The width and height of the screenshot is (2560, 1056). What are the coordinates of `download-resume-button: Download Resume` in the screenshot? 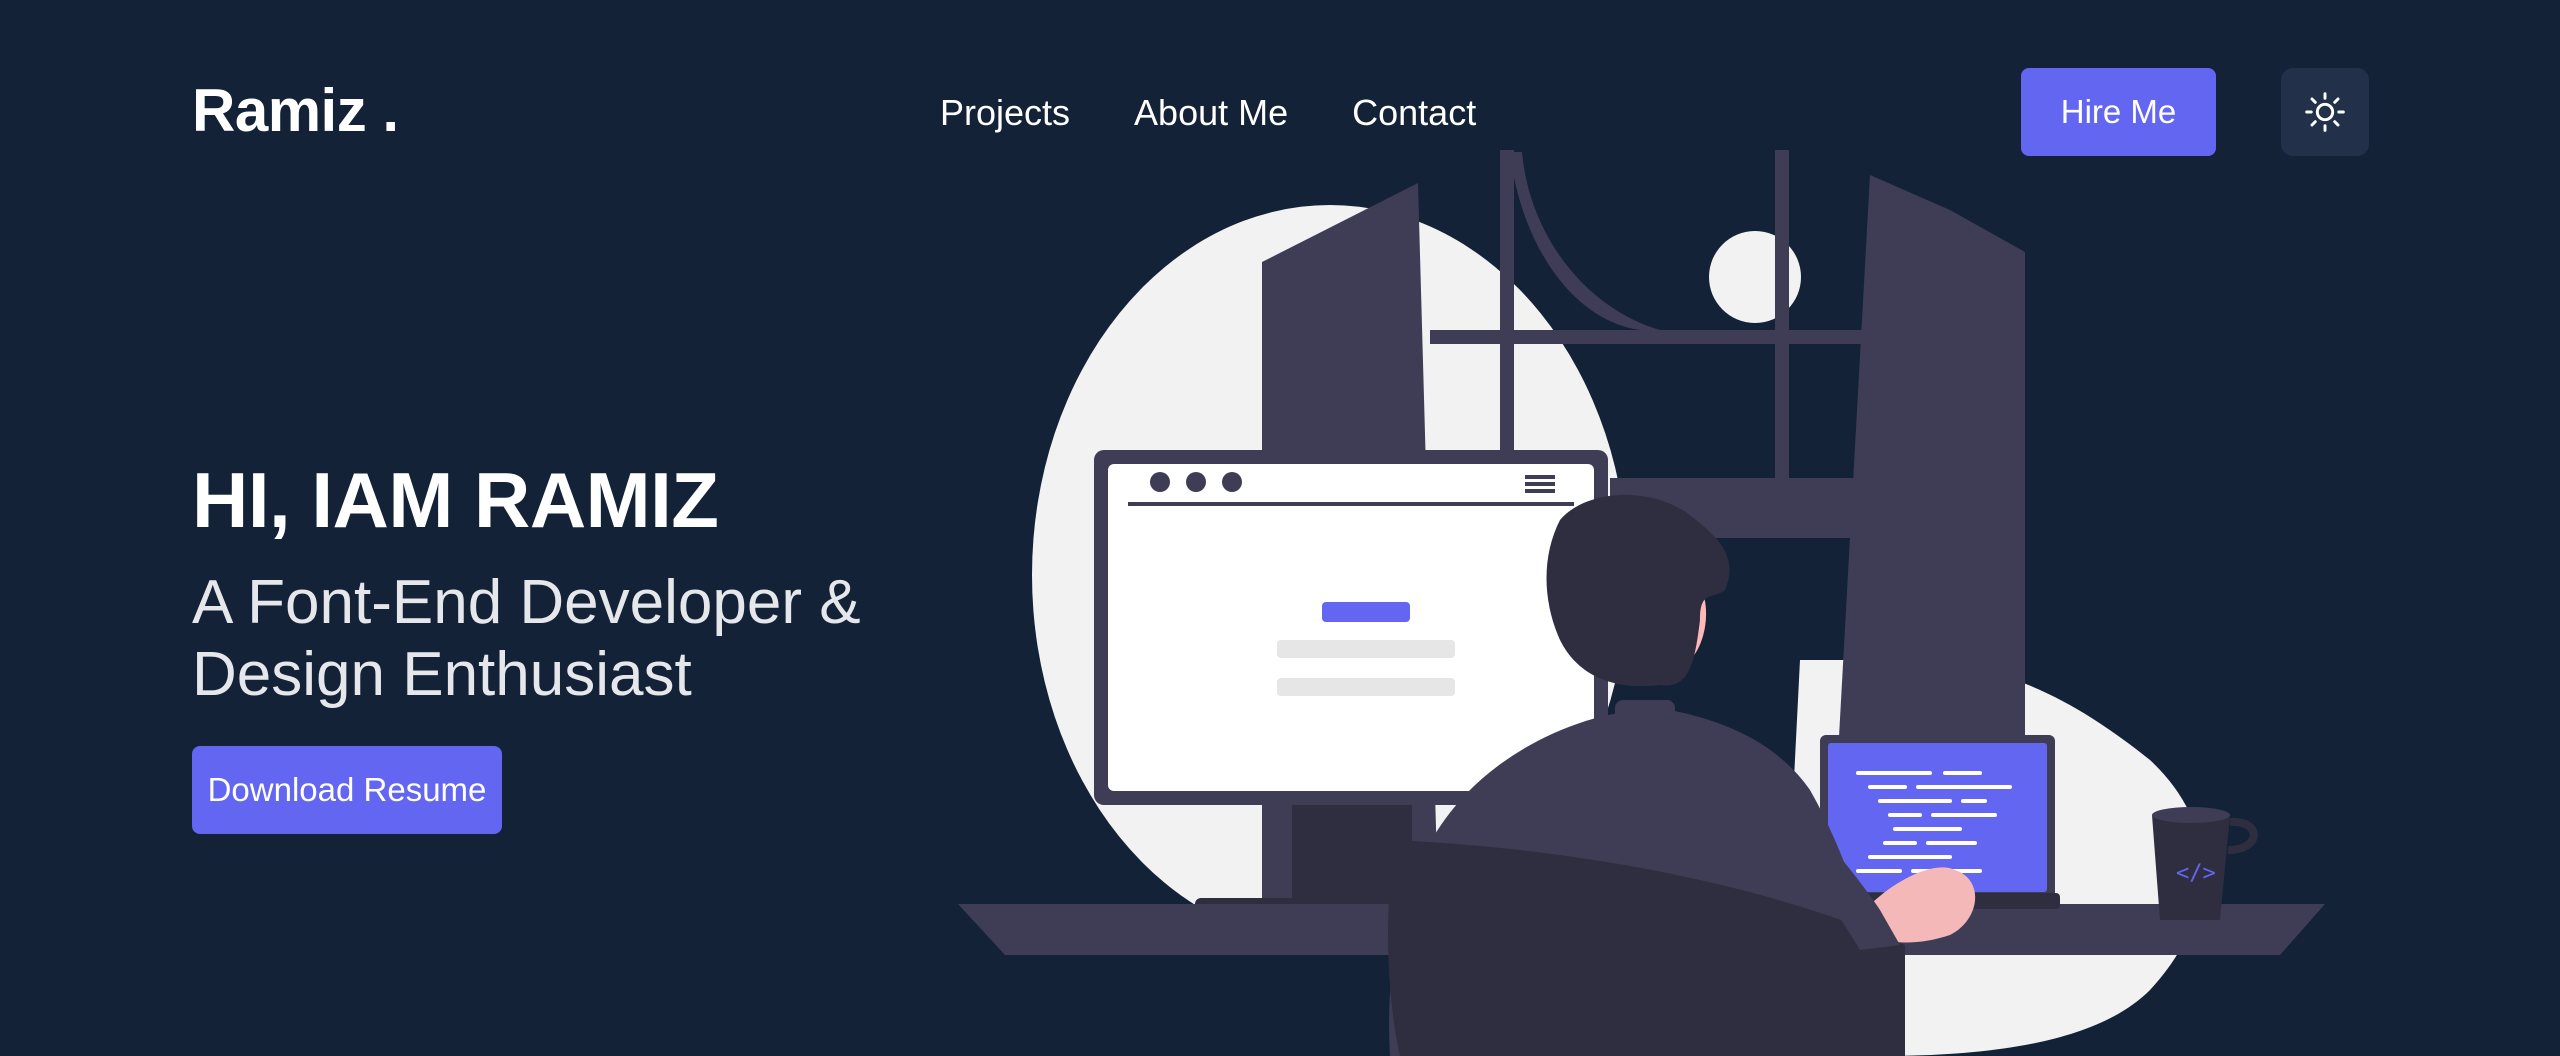 It's located at (347, 790).